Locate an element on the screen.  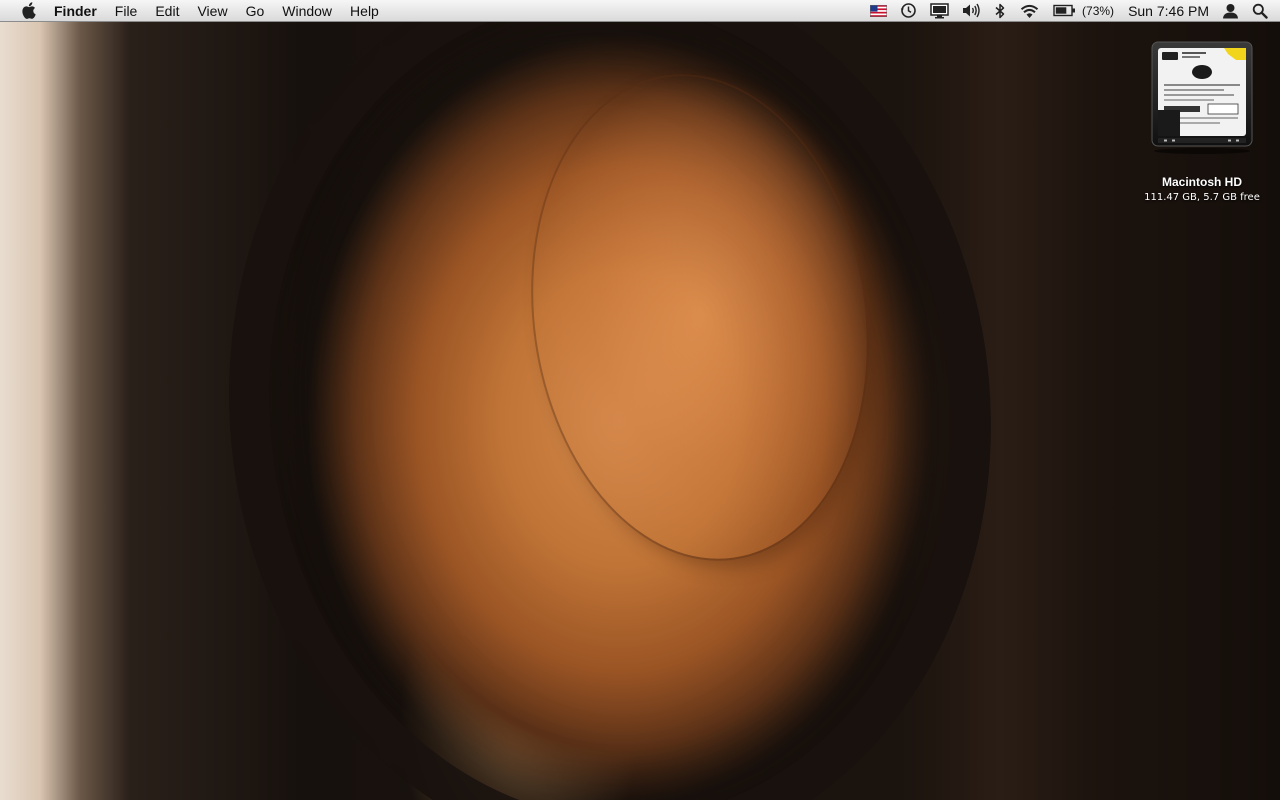
bluetooth-icon is located at coordinates (1000, 11).